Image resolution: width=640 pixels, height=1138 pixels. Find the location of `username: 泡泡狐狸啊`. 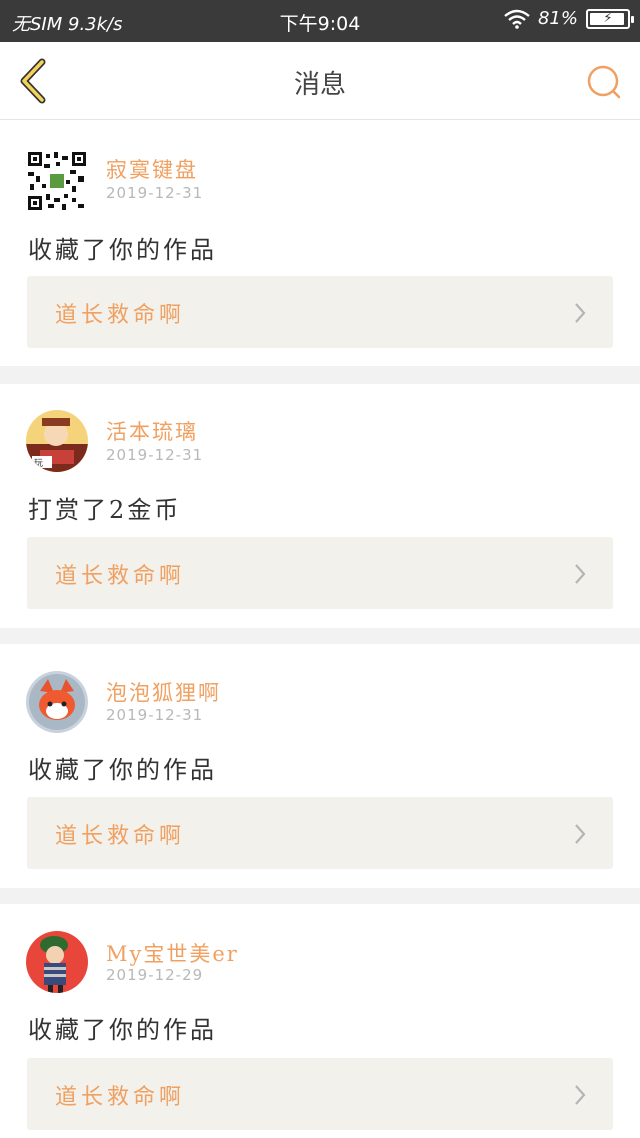

username: 泡泡狐狸啊 is located at coordinates (163, 692).